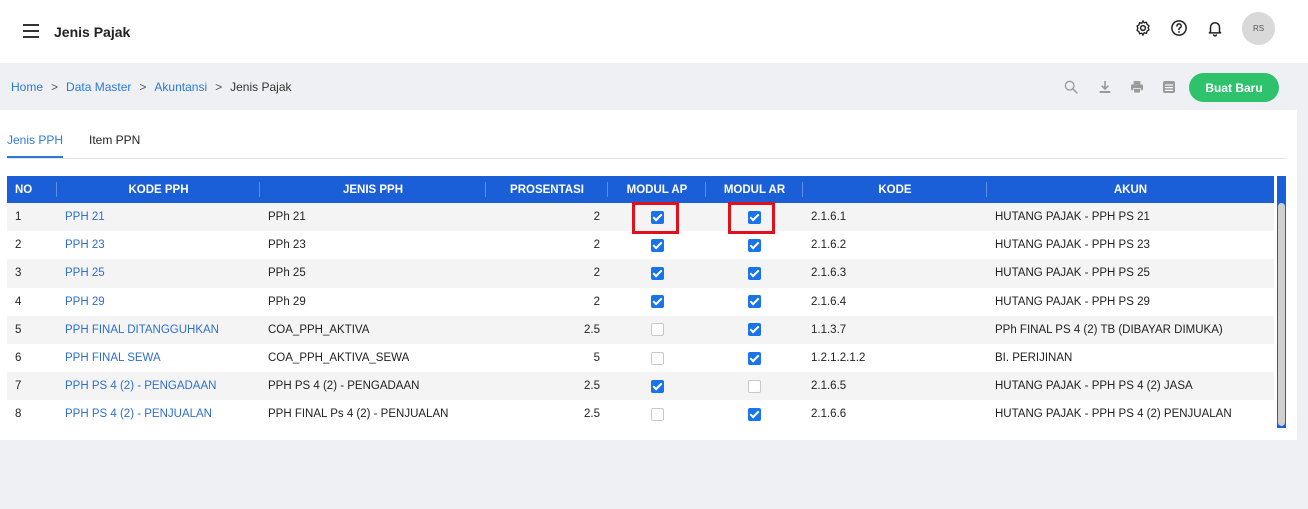  What do you see at coordinates (1179, 28) in the screenshot?
I see `help-icon` at bounding box center [1179, 28].